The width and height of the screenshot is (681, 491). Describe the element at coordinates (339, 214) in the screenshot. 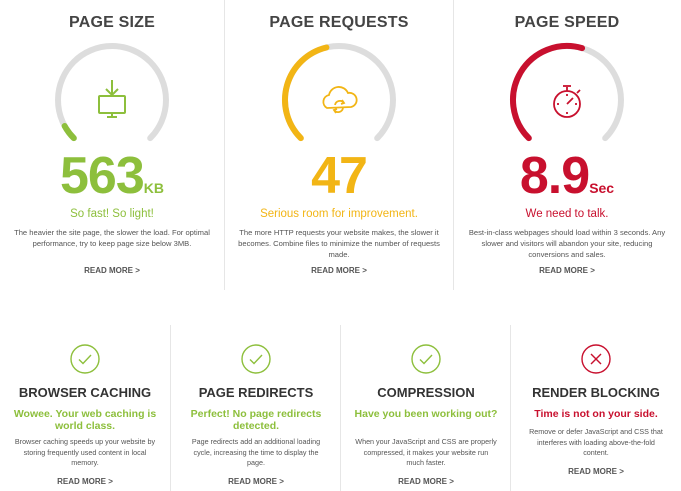

I see `metric-status: Serious room for improvement.` at that location.